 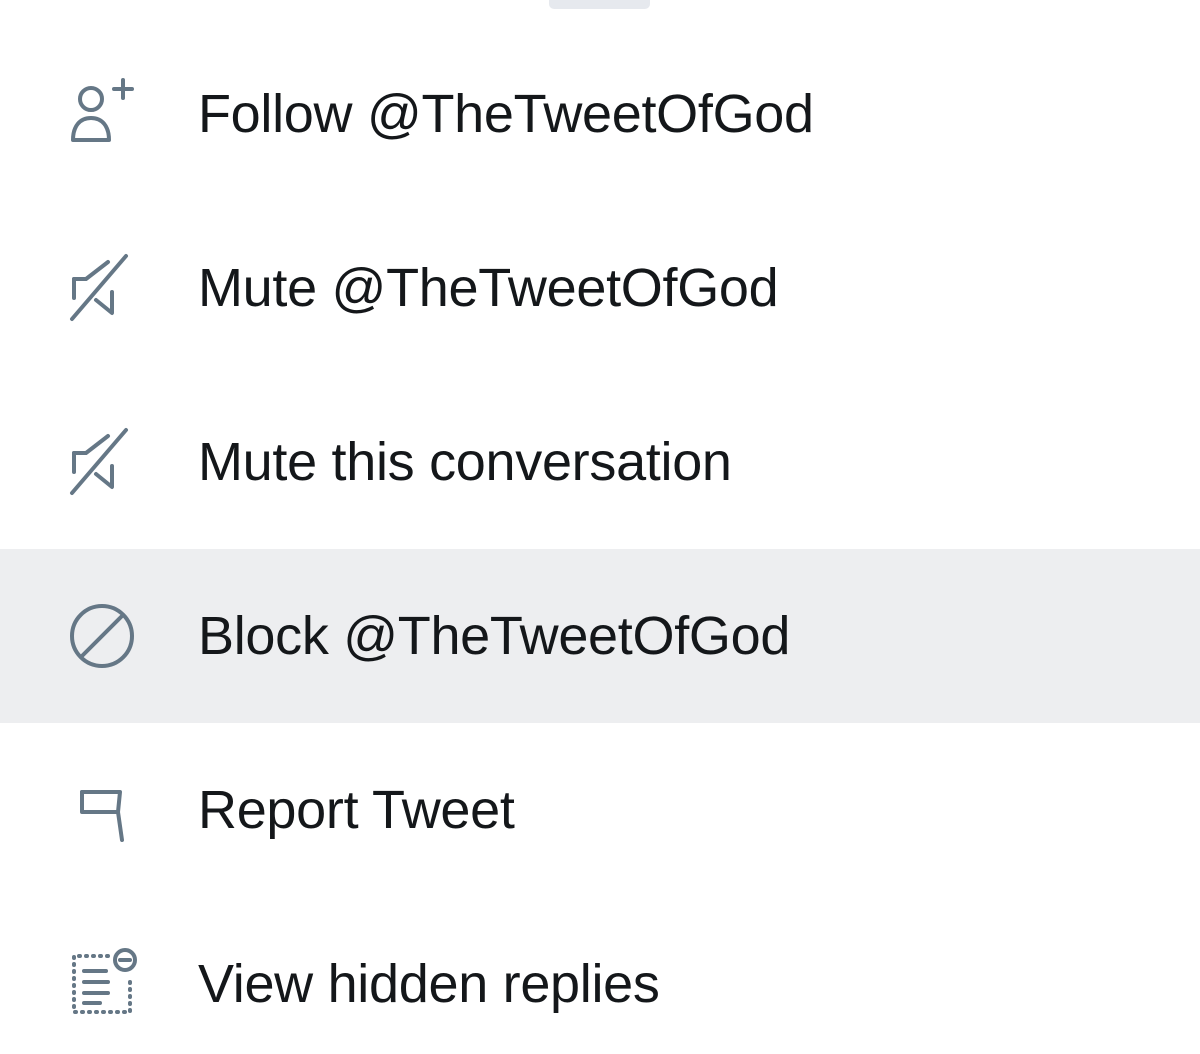 What do you see at coordinates (356, 810) in the screenshot?
I see `menu-item-label: Report Tweet` at bounding box center [356, 810].